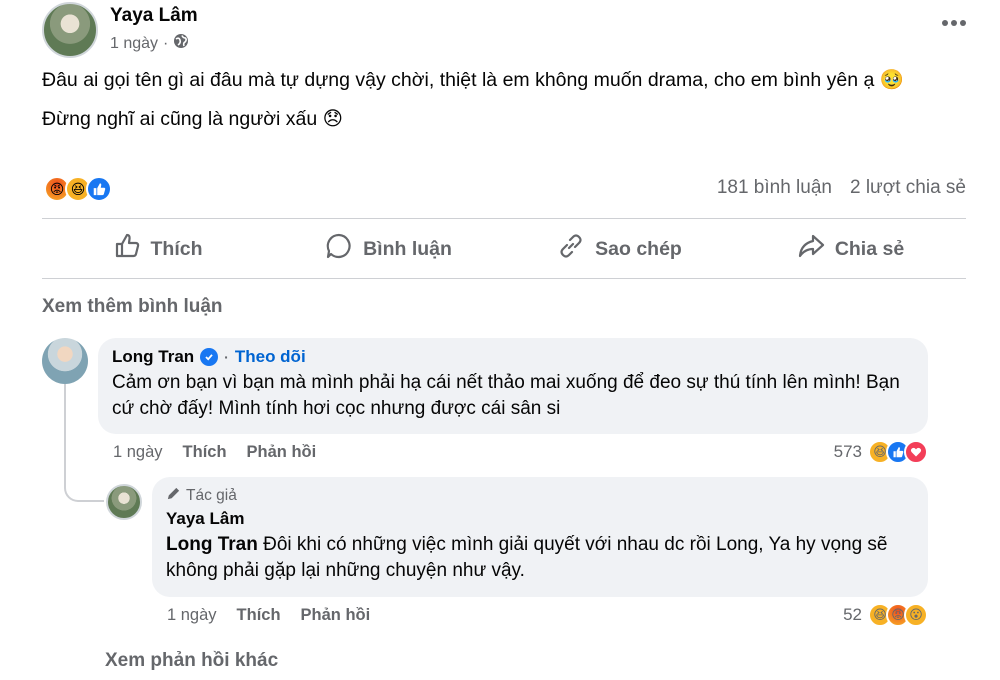  Describe the element at coordinates (847, 451) in the screenshot. I see `comment-reaction-count: 573` at that location.